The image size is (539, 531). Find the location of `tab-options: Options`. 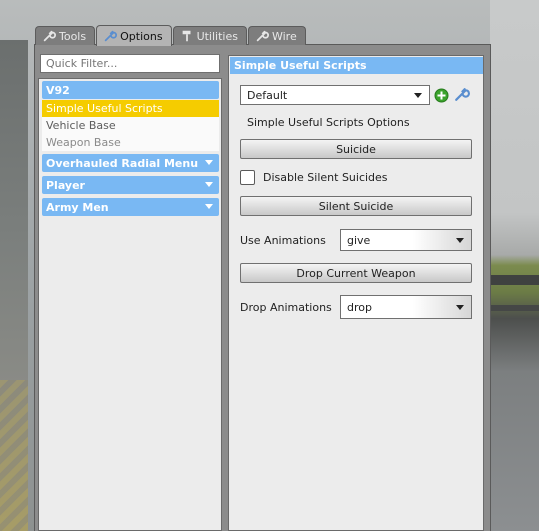

tab-options: Options is located at coordinates (134, 35).